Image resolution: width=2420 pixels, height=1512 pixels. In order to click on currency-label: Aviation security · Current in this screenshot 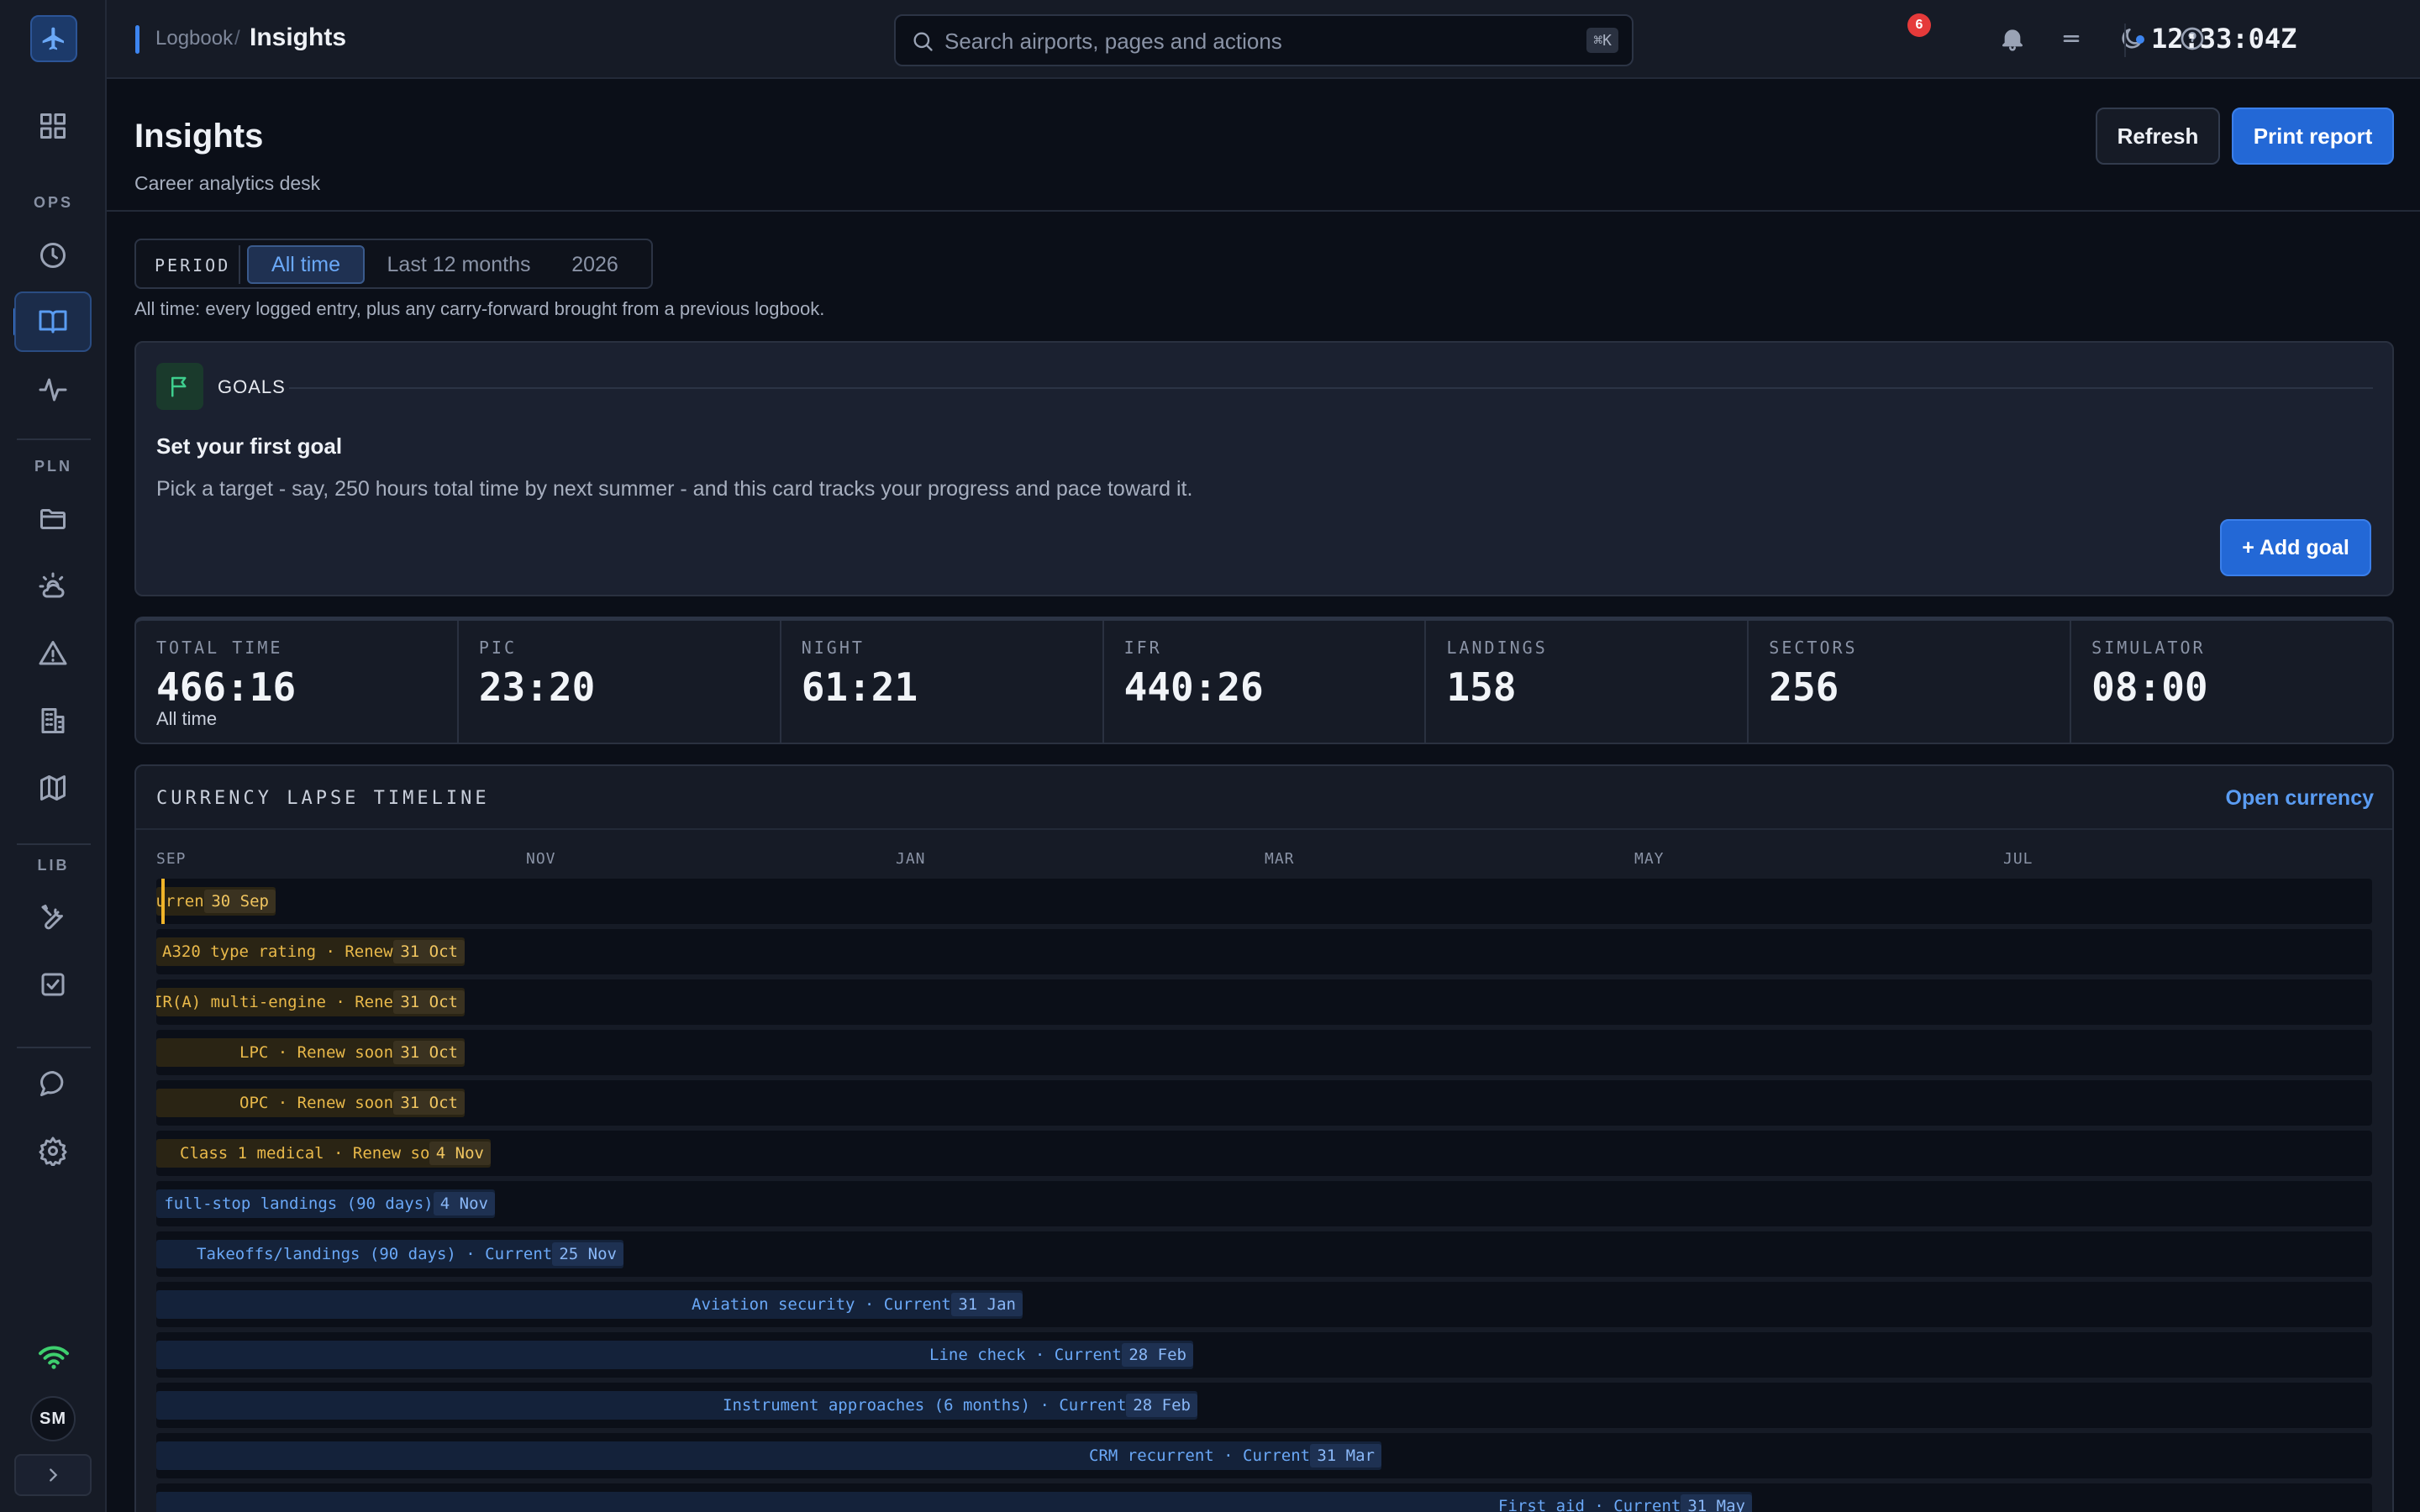, I will do `click(822, 1304)`.